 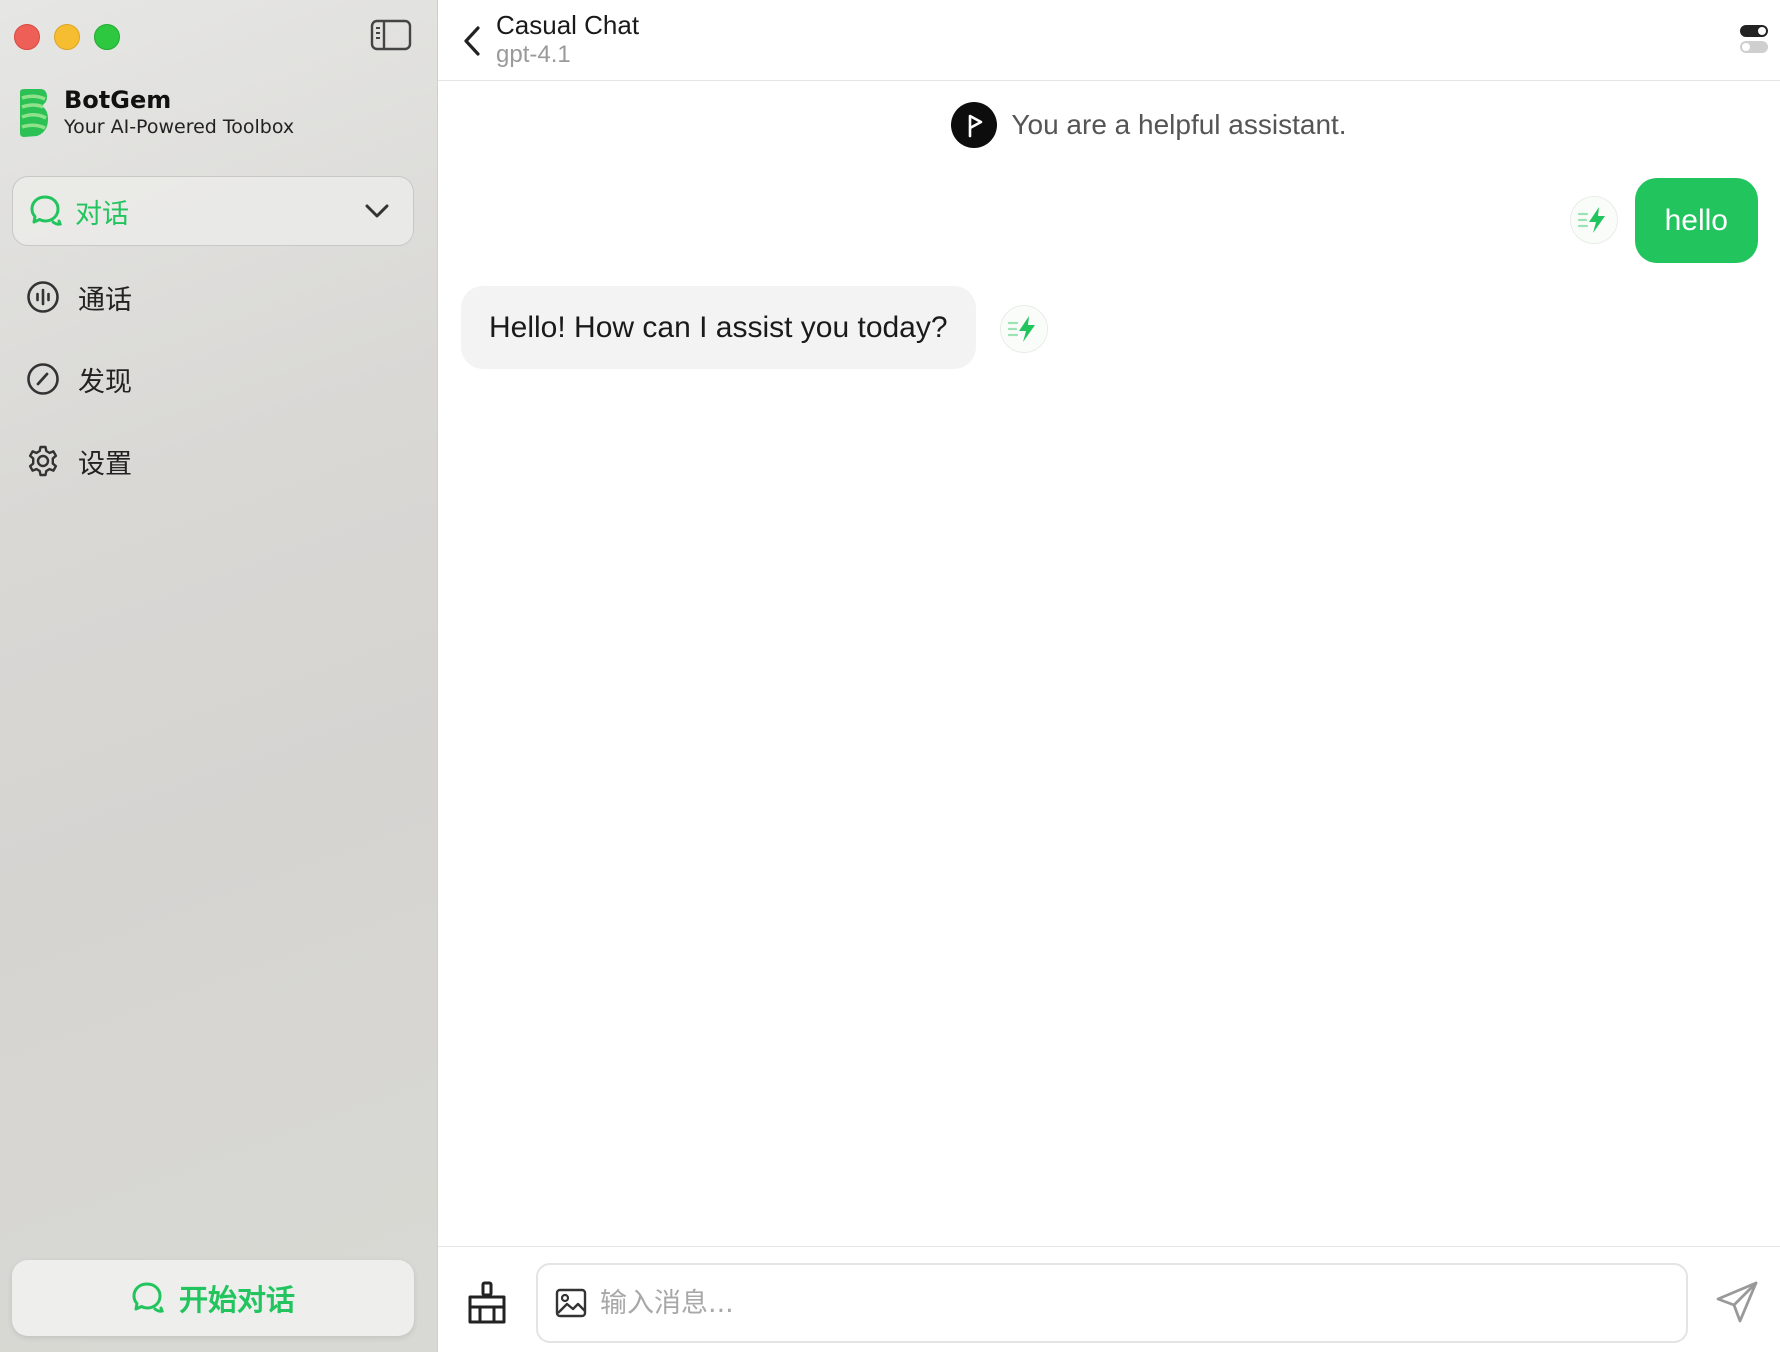 What do you see at coordinates (105, 464) in the screenshot?
I see `sidebar-item-label: 设置` at bounding box center [105, 464].